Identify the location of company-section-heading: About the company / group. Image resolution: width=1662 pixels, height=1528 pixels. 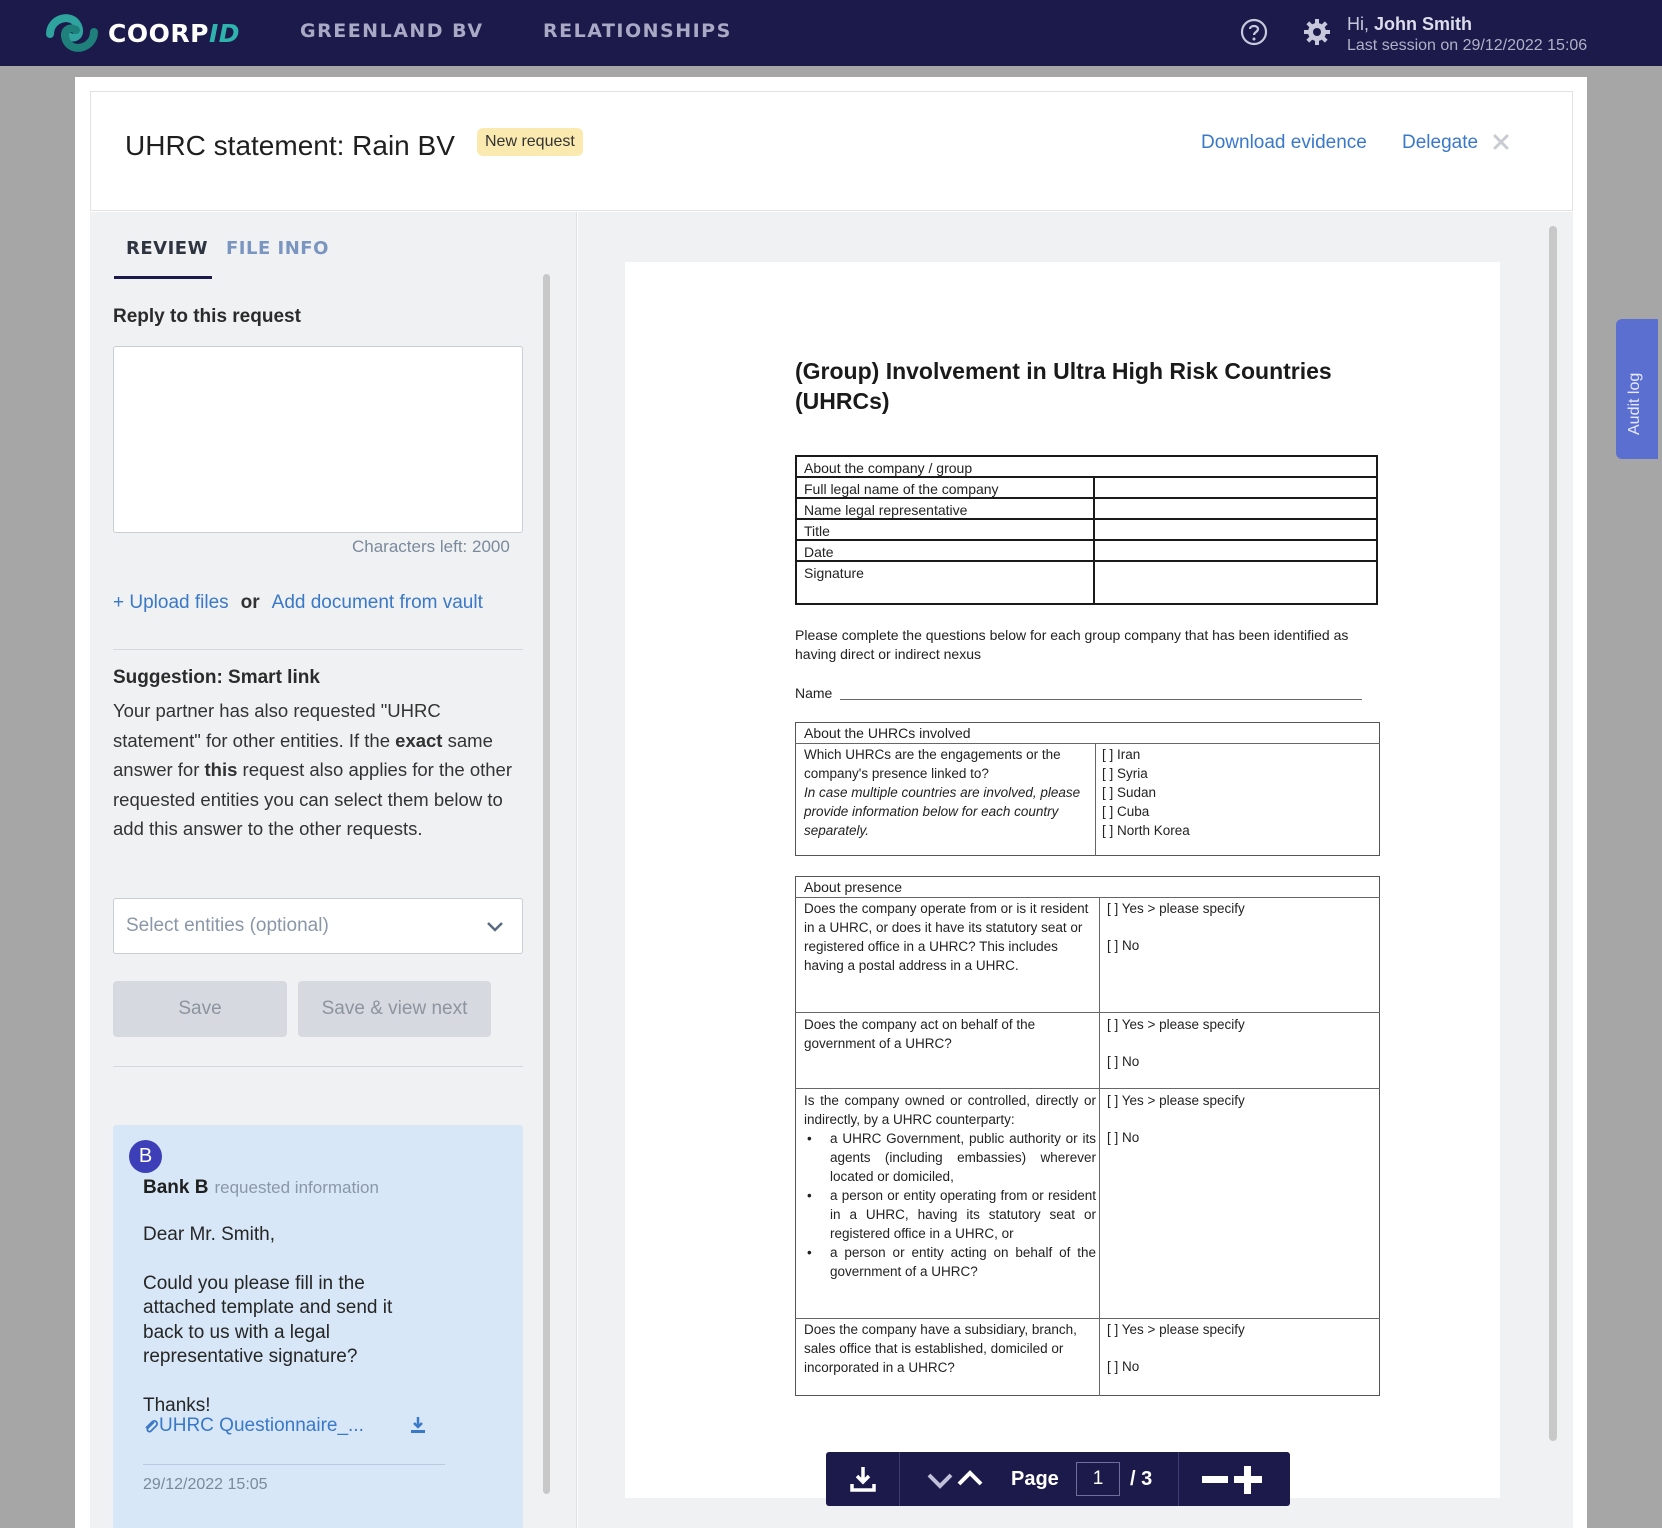
(888, 468).